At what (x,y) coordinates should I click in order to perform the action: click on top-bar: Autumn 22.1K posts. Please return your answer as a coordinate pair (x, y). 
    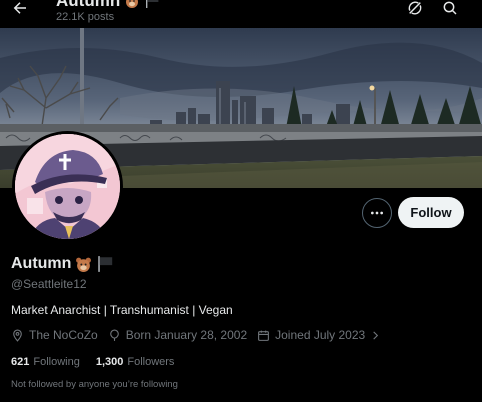
    Looking at the image, I should click on (241, 14).